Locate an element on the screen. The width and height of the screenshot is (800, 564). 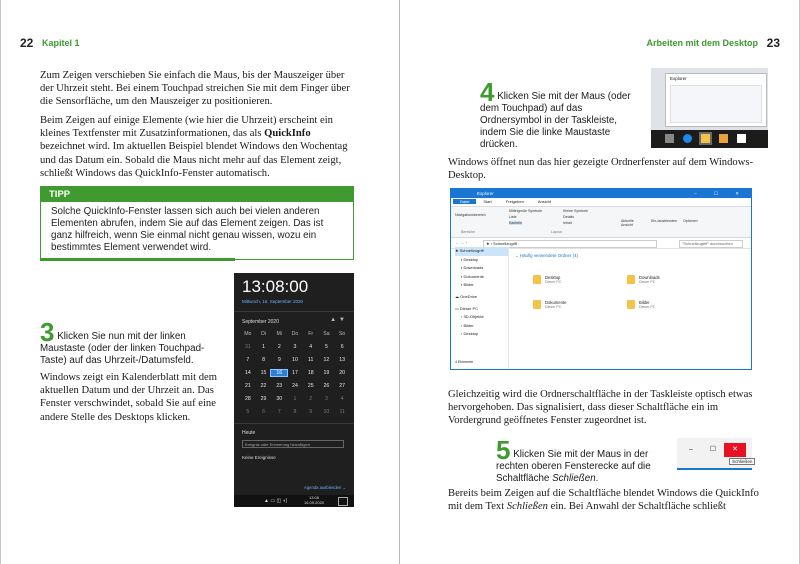
current-view-button: Aktuelle Ansicht is located at coordinates (633, 223).